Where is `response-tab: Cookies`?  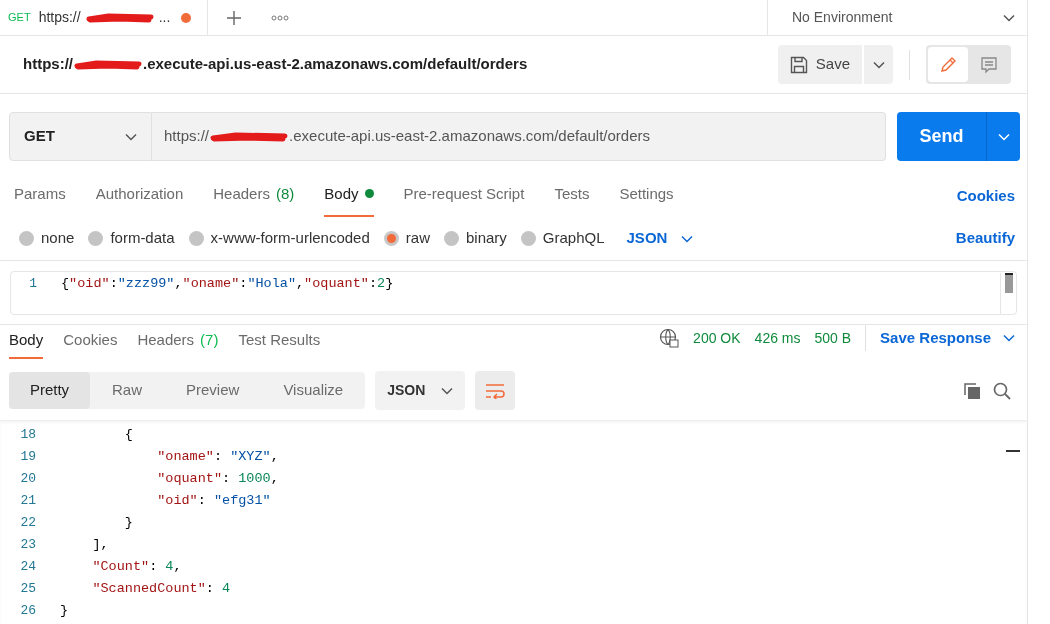
response-tab: Cookies is located at coordinates (90, 343).